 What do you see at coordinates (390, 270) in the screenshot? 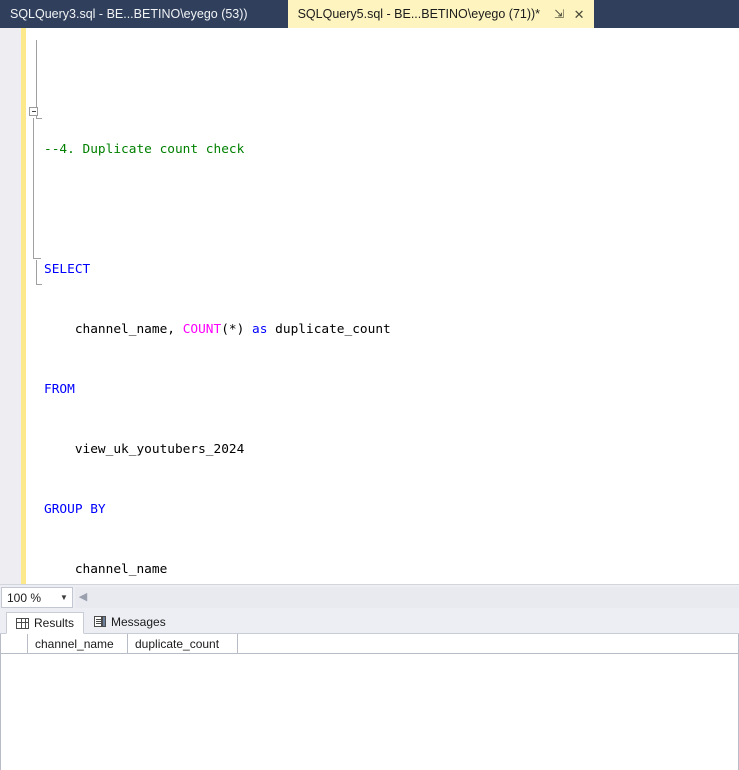
I see `code-line-select: SELECT` at bounding box center [390, 270].